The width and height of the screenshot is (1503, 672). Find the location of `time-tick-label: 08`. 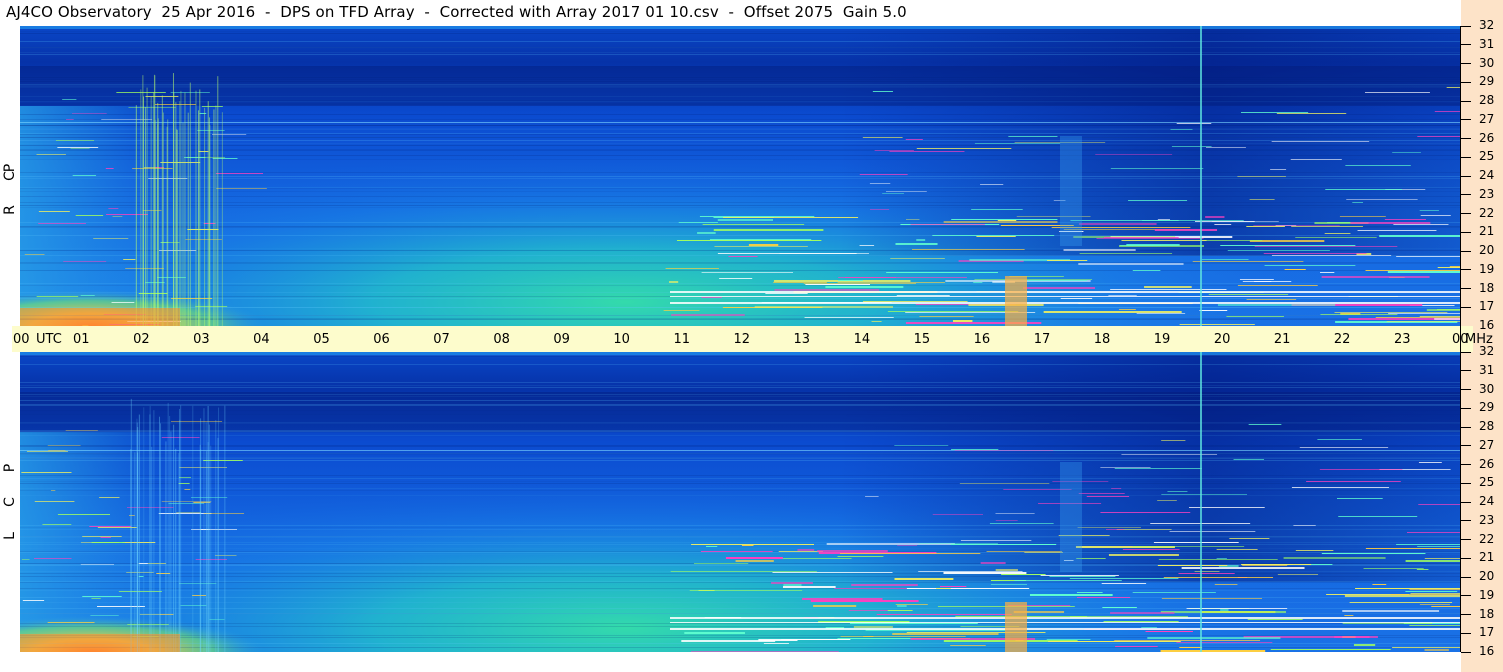

time-tick-label: 08 is located at coordinates (501, 339).